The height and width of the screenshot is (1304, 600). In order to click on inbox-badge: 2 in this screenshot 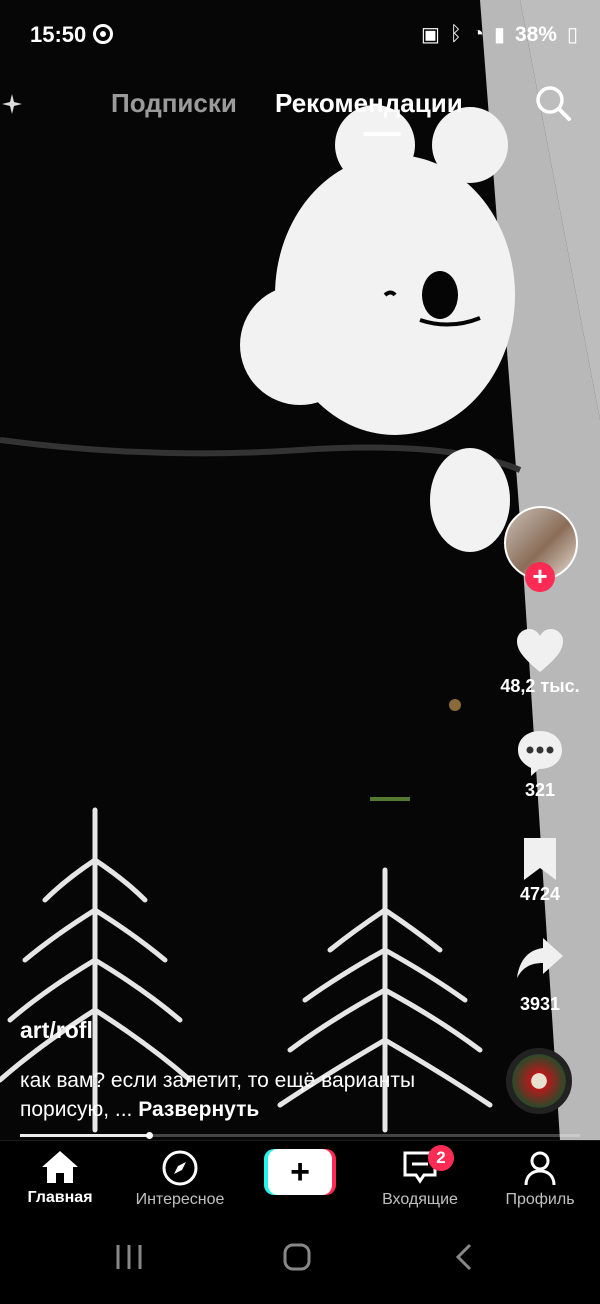, I will do `click(441, 1158)`.